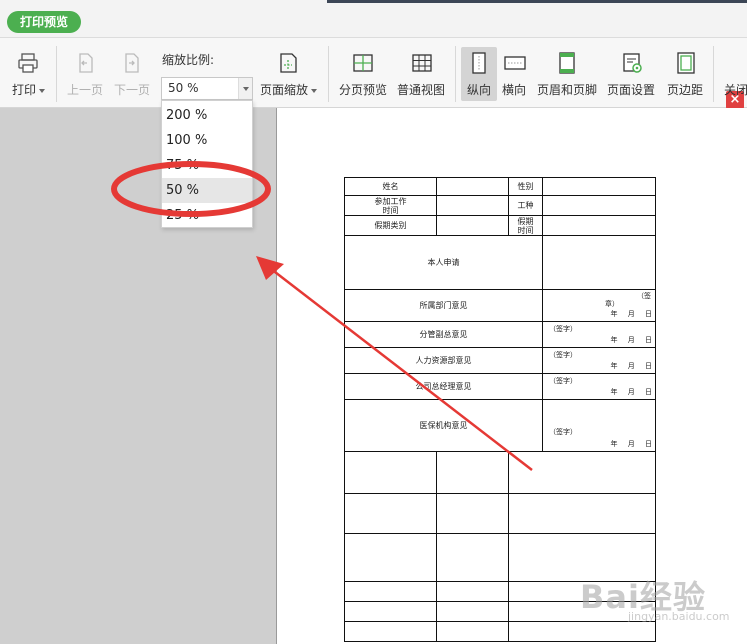 The image size is (747, 644). I want to click on landscape-label: 横向, so click(514, 90).